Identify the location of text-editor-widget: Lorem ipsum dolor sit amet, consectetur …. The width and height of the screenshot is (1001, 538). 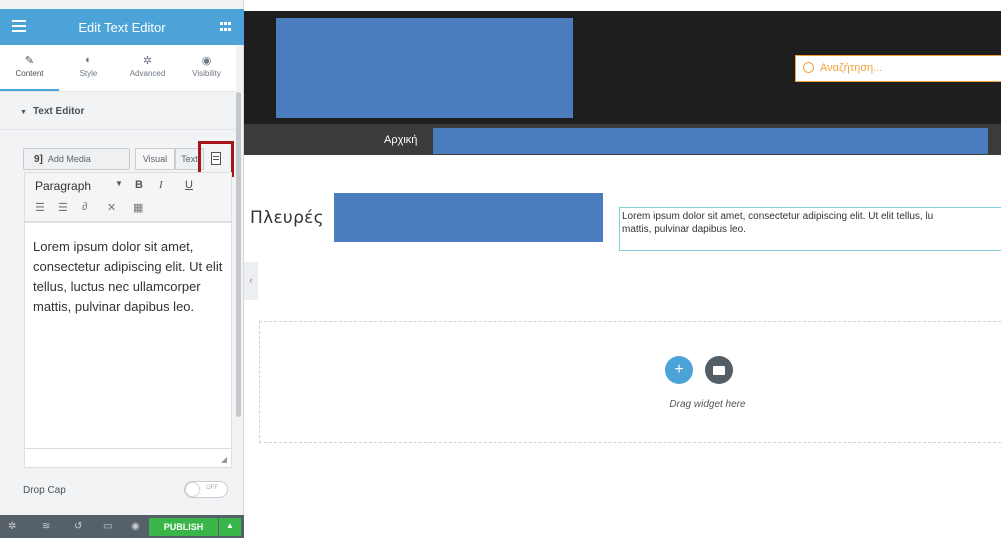
(810, 229).